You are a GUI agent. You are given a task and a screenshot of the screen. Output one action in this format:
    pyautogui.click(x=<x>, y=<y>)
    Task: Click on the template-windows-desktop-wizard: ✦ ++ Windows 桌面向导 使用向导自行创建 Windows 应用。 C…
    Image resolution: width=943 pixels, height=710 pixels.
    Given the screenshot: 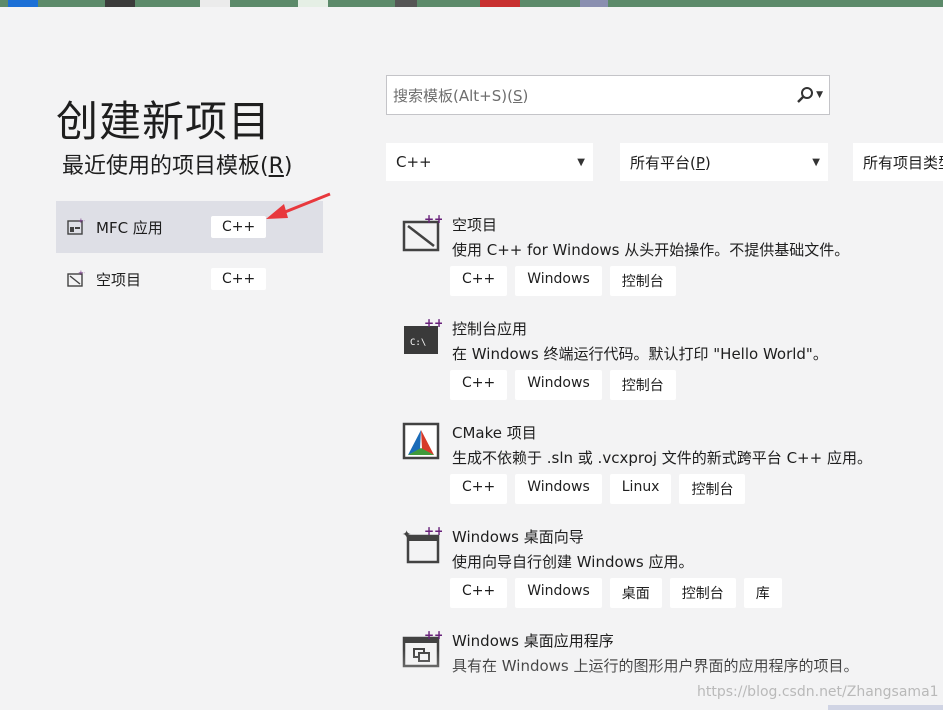 What is the action you would take?
    pyautogui.click(x=670, y=576)
    